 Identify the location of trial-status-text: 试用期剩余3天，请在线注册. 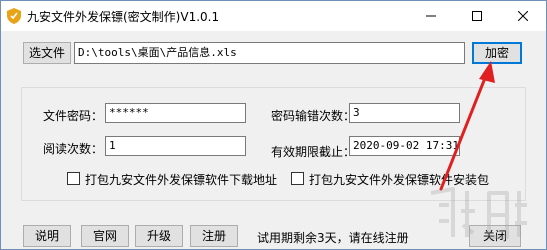
(333, 238).